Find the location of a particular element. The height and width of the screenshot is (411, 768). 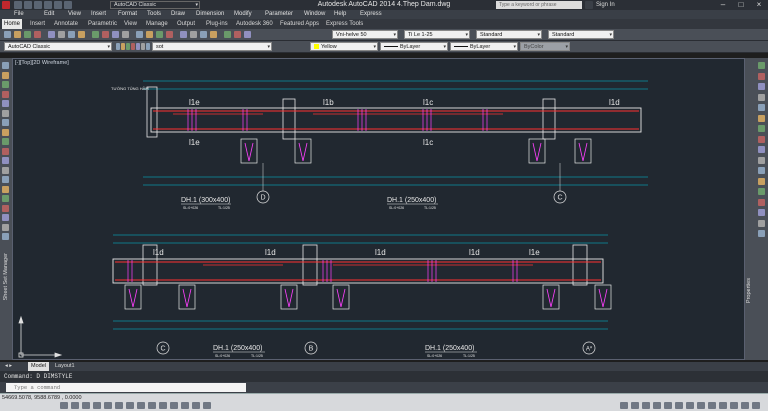

print-icon is located at coordinates (37, 34).